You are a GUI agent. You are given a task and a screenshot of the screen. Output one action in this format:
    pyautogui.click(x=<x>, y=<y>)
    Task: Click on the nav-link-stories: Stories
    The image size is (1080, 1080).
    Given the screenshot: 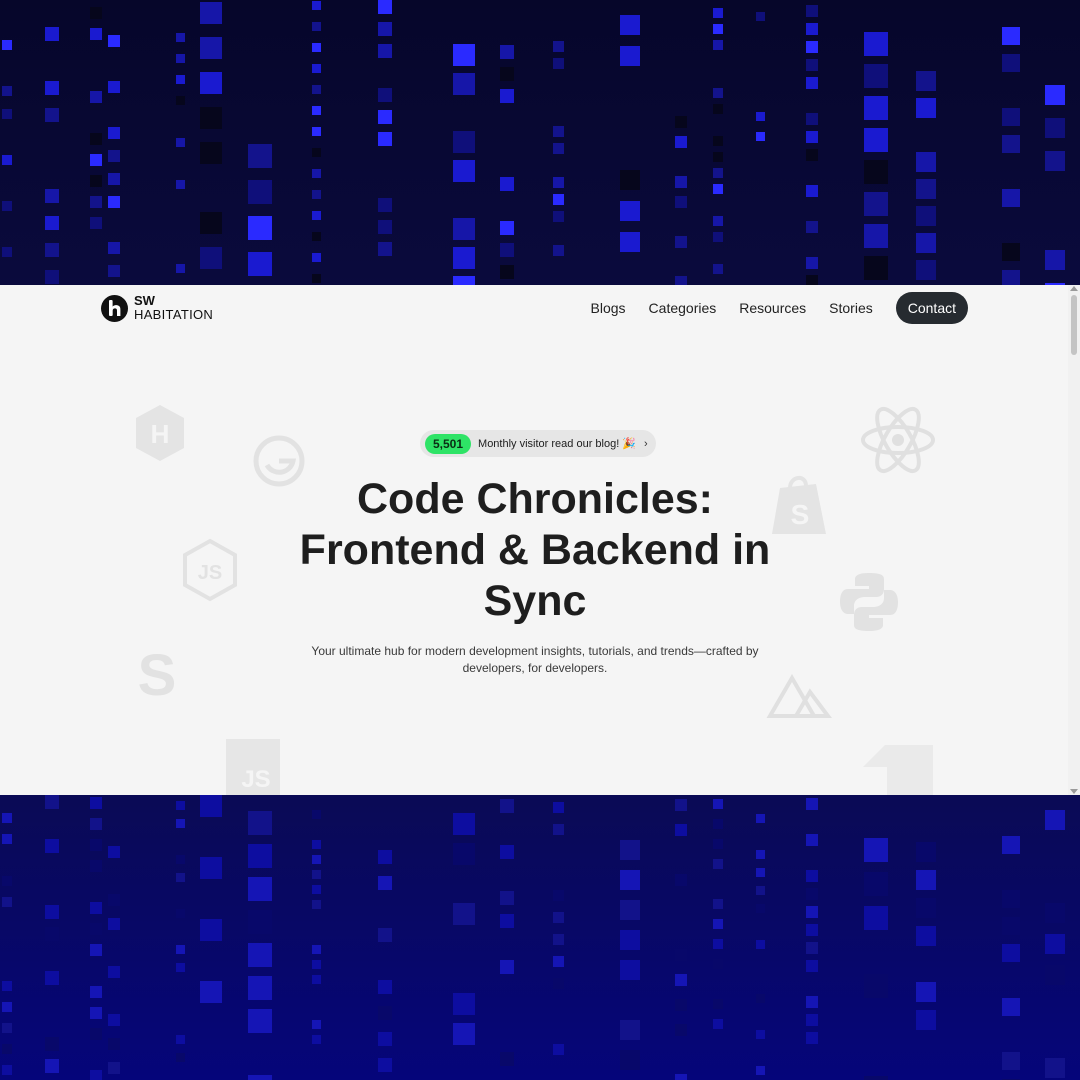 What is the action you would take?
    pyautogui.click(x=851, y=308)
    